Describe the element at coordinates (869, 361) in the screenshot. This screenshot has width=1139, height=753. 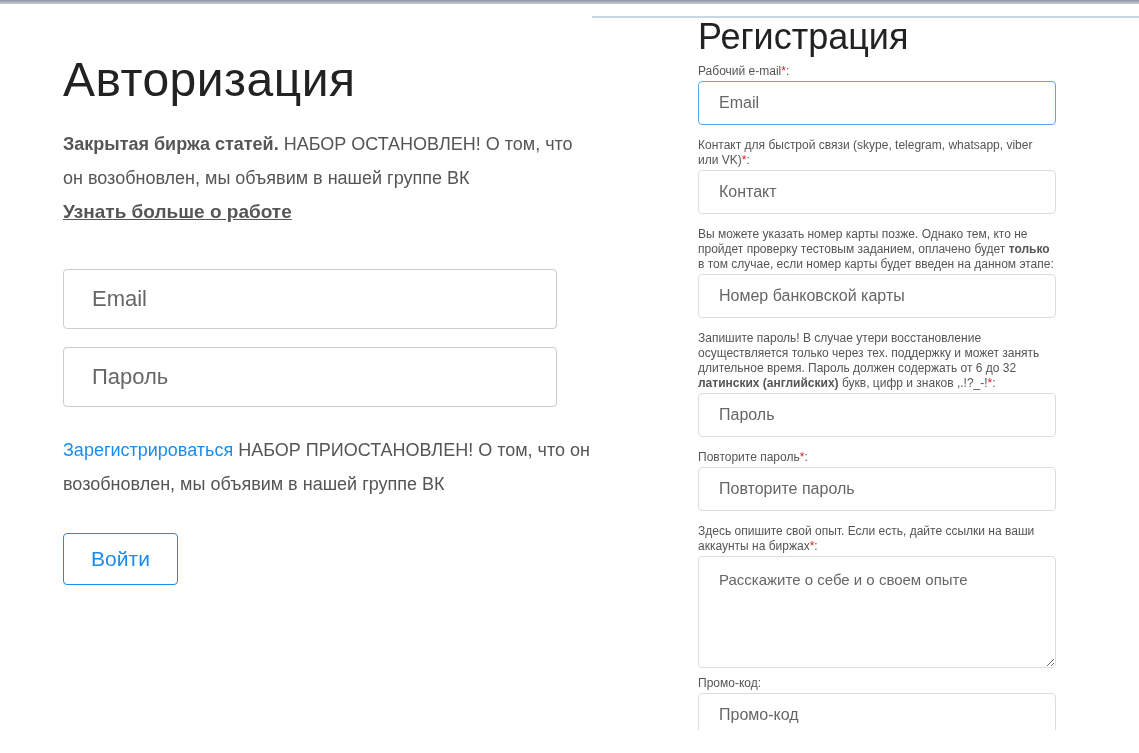
I see `field-label: Запишите пароль! В случае утери восстановление осуществляется только через тех. поддержку и может занять длительное время. Пароль должен содержать от 6 до 32 латинских (английских) букв, цифр и знаков ,.!?_-!*:` at that location.